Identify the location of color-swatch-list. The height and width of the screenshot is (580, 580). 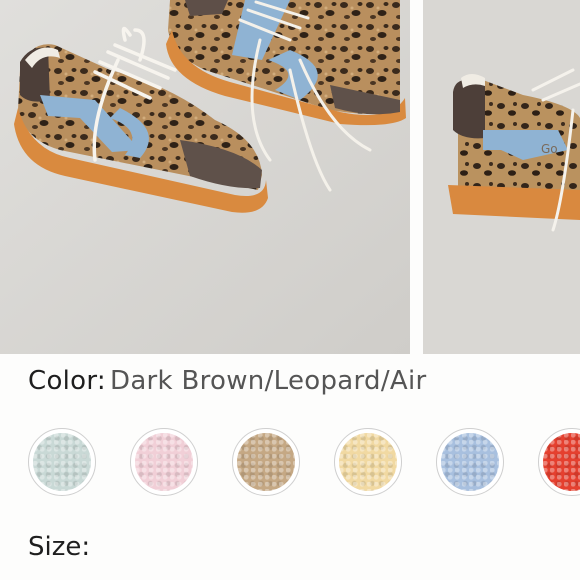
(290, 463).